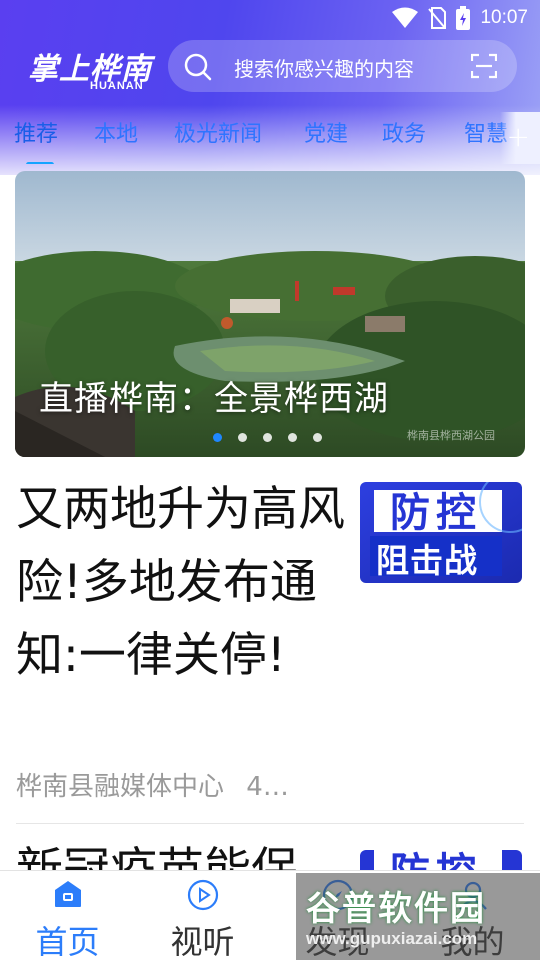 The height and width of the screenshot is (960, 540). What do you see at coordinates (40, 163) in the screenshot?
I see `tab-active-indicator` at bounding box center [40, 163].